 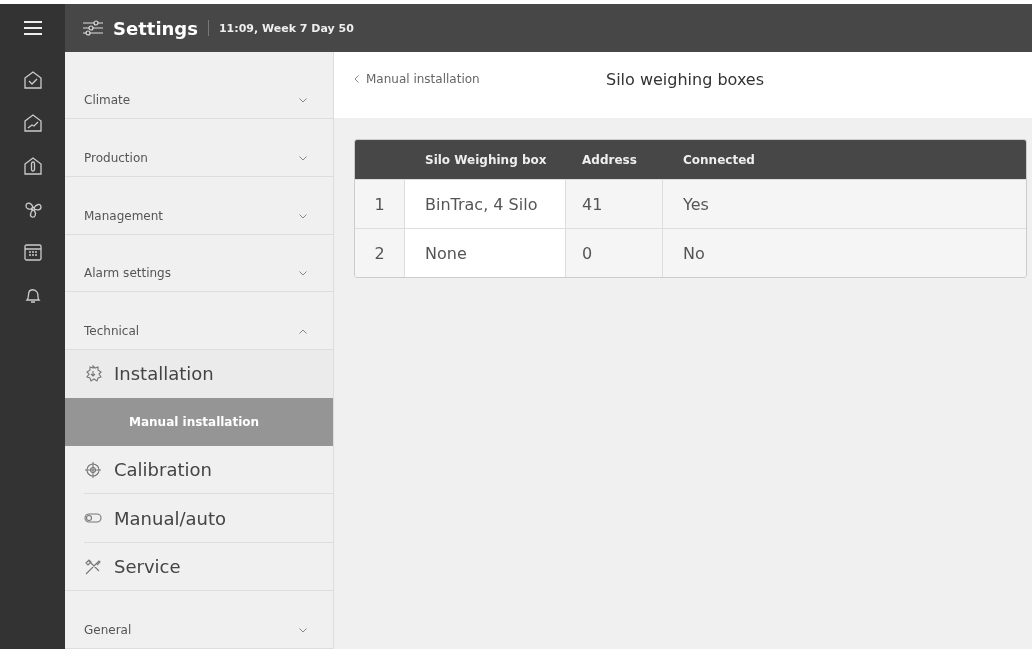 What do you see at coordinates (199, 148) in the screenshot?
I see `sidebar-category: Production` at bounding box center [199, 148].